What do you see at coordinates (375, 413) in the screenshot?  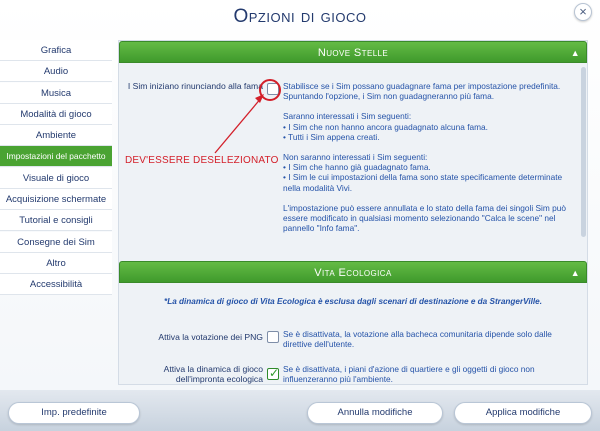 I see `cancel-changes-button: Annulla modifiche` at bounding box center [375, 413].